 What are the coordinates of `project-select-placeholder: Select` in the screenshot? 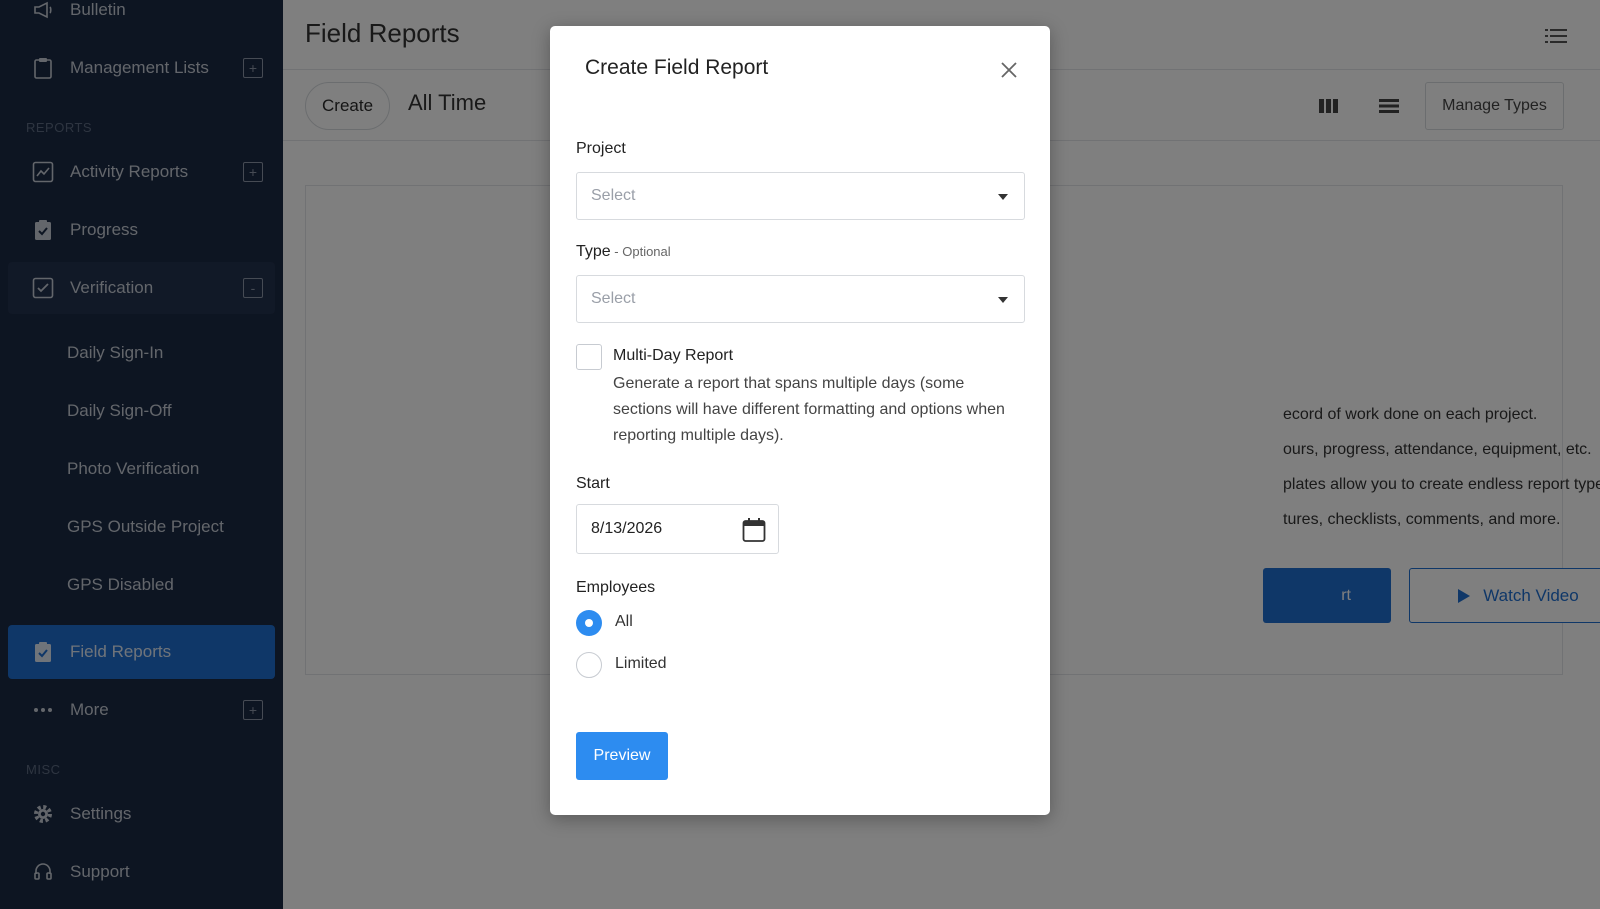 It's located at (613, 195).